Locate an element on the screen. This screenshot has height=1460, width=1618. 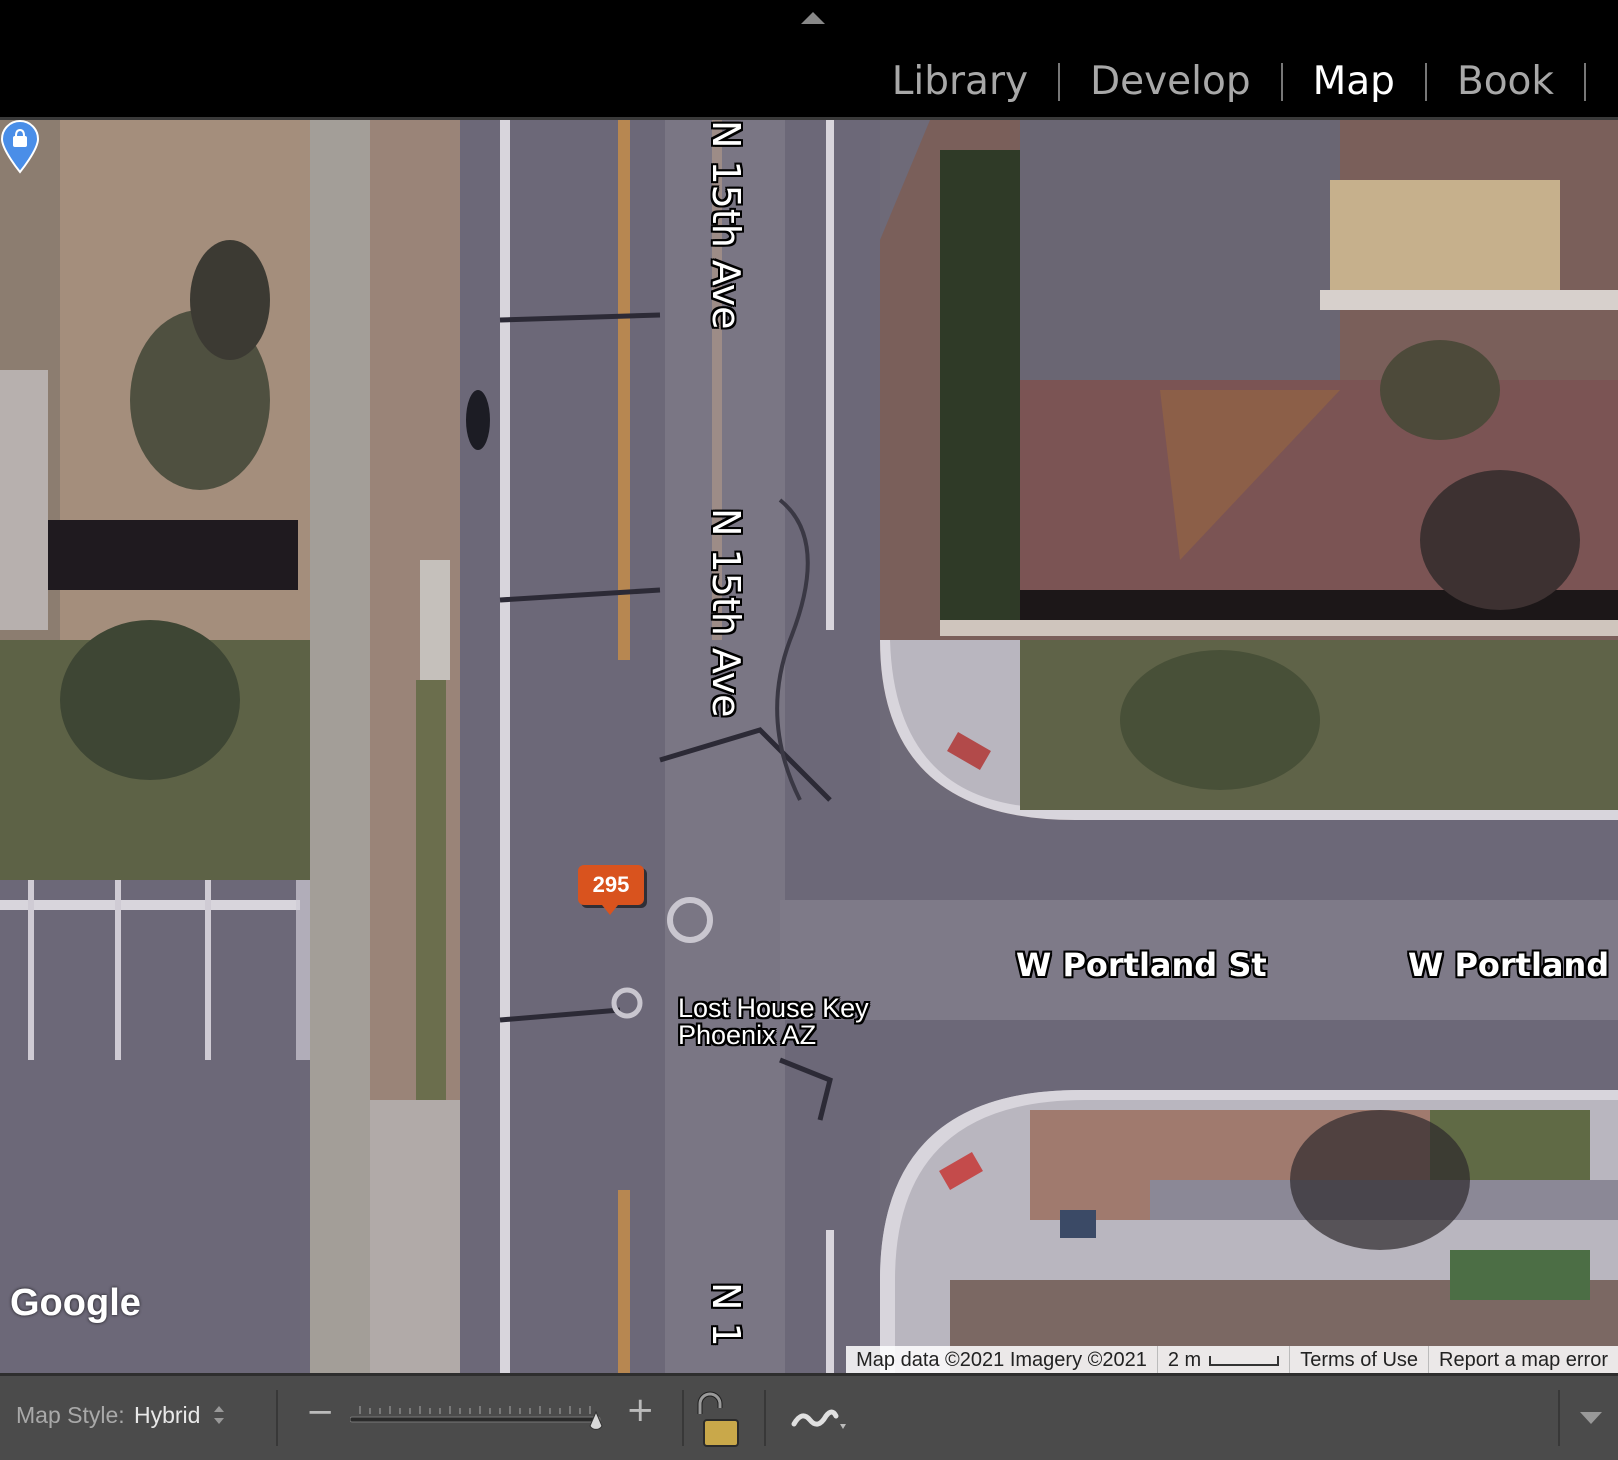
report-map-error-link: Report a map error is located at coordinates (1523, 1359).